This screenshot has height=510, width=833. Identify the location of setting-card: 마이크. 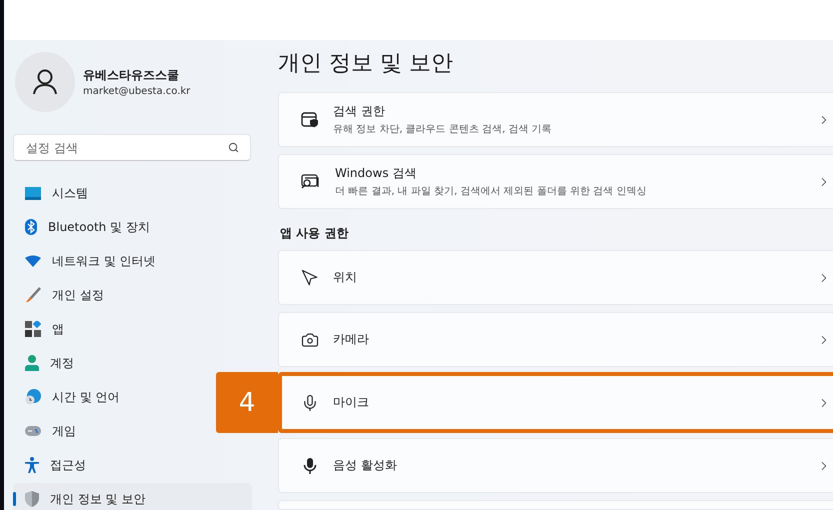
(555, 402).